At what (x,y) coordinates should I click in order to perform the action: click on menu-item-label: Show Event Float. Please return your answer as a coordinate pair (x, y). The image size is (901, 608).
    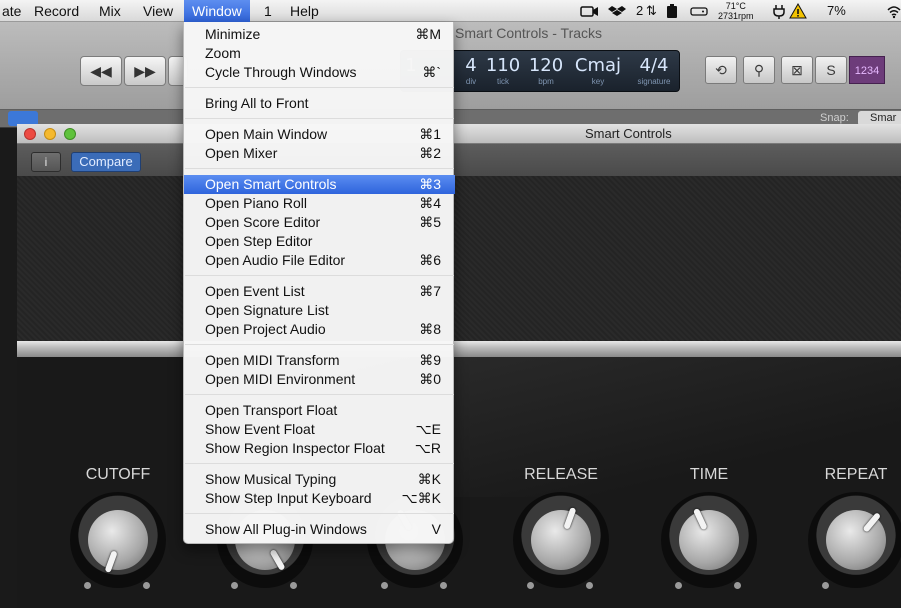
    Looking at the image, I should click on (260, 429).